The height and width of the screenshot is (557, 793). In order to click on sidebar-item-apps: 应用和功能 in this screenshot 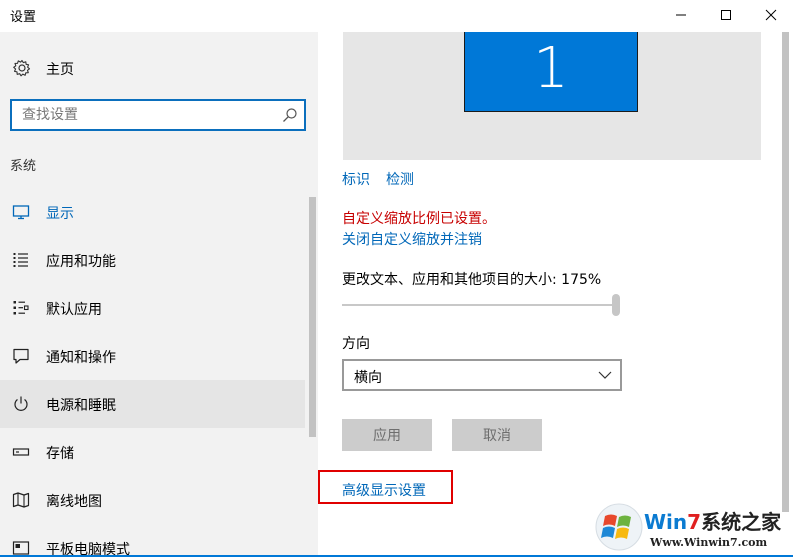, I will do `click(152, 260)`.